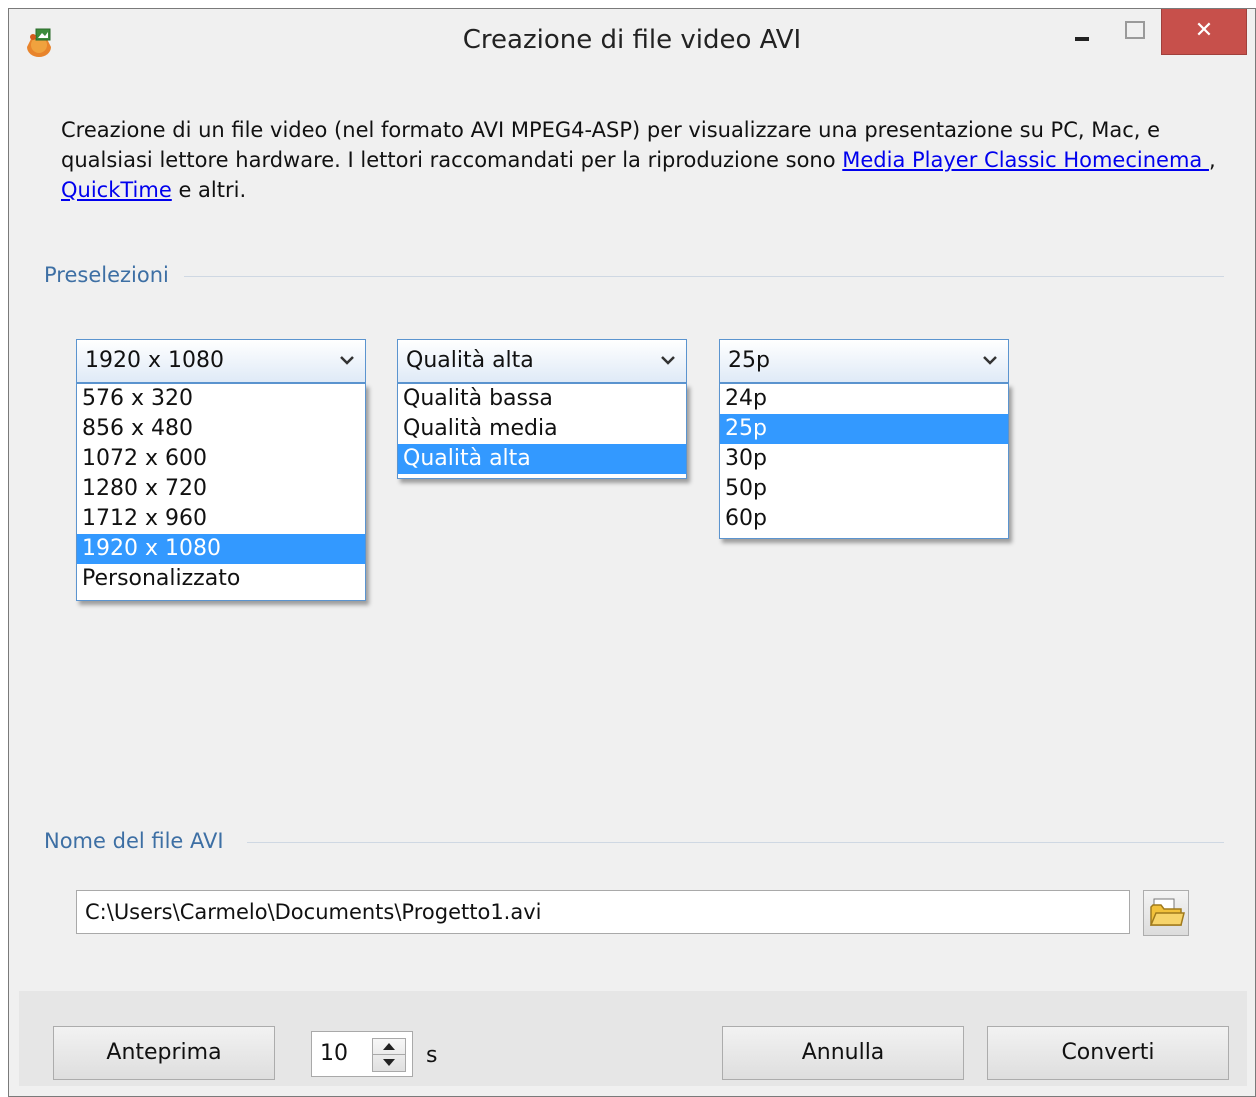 The image size is (1256, 1097). Describe the element at coordinates (542, 399) in the screenshot. I see `quality-option: Qualità bassa` at that location.